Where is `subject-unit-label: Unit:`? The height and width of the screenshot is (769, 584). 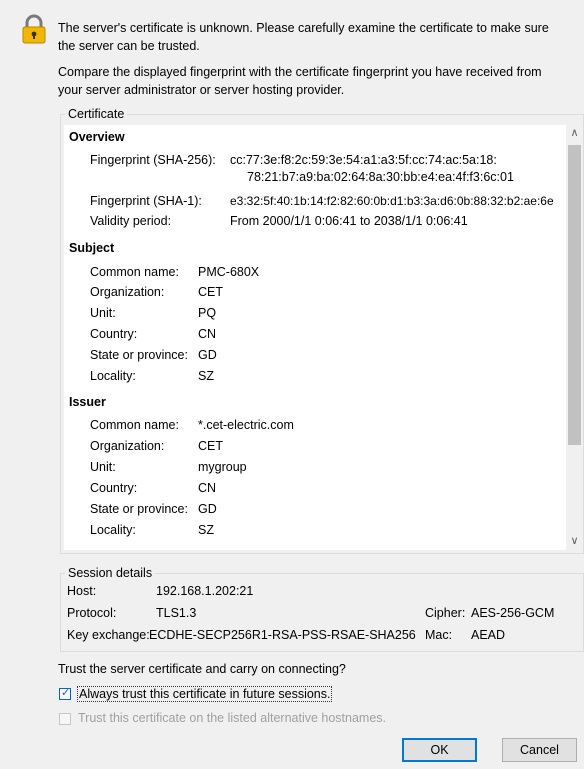 subject-unit-label: Unit: is located at coordinates (103, 313).